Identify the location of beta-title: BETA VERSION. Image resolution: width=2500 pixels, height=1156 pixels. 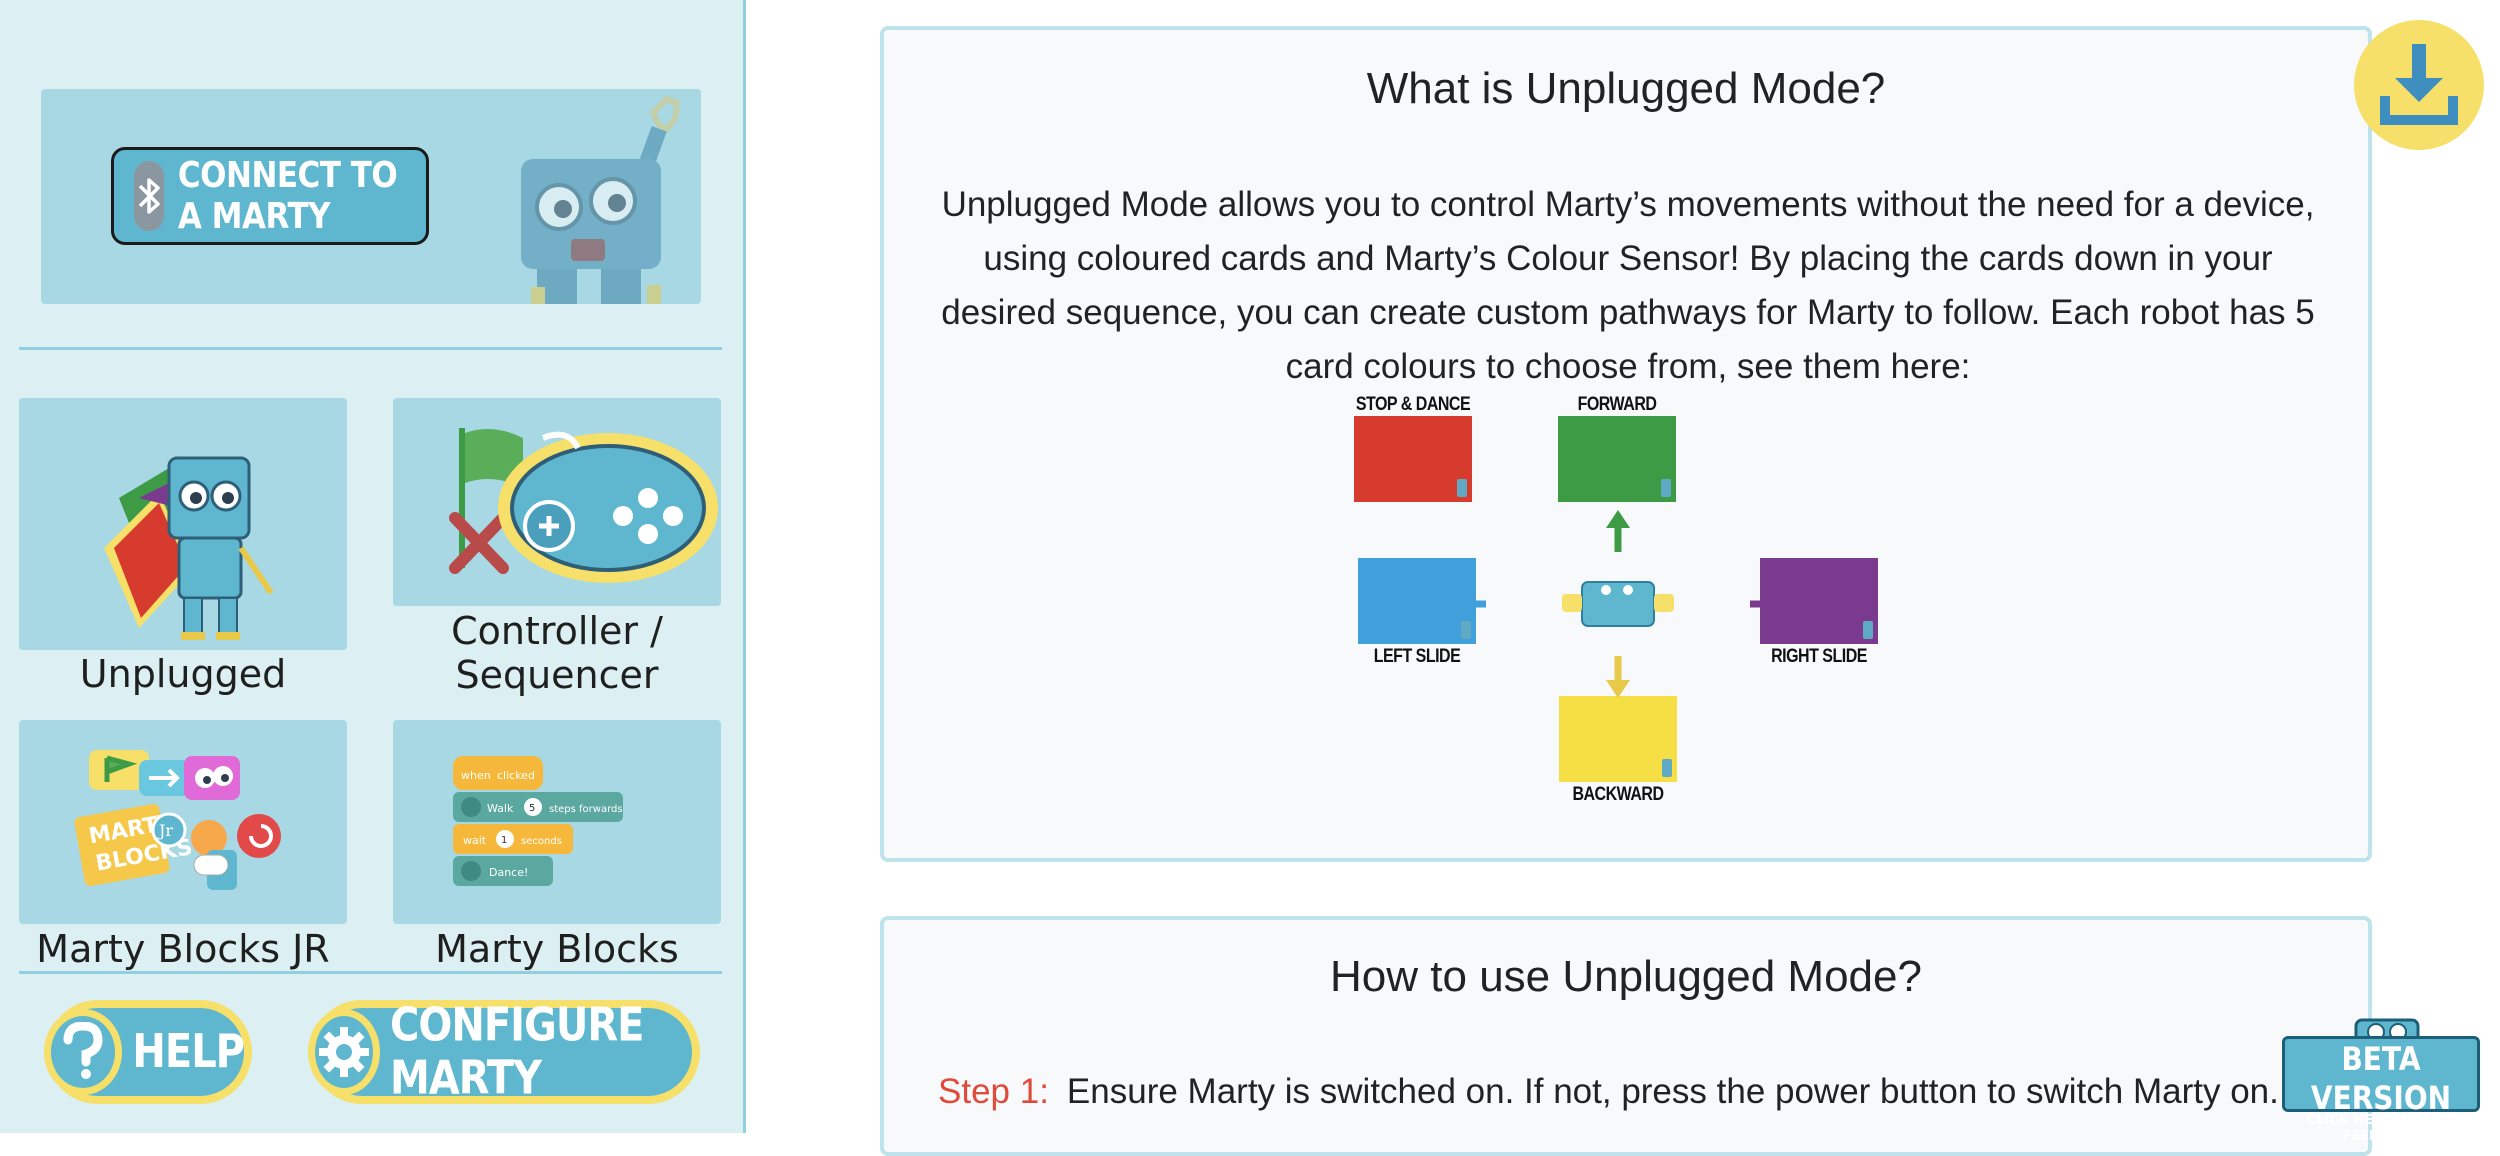
(2381, 1078).